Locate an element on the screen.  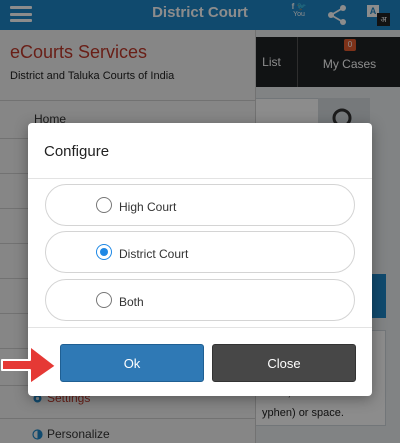
option-high-court: High Court is located at coordinates (200, 205).